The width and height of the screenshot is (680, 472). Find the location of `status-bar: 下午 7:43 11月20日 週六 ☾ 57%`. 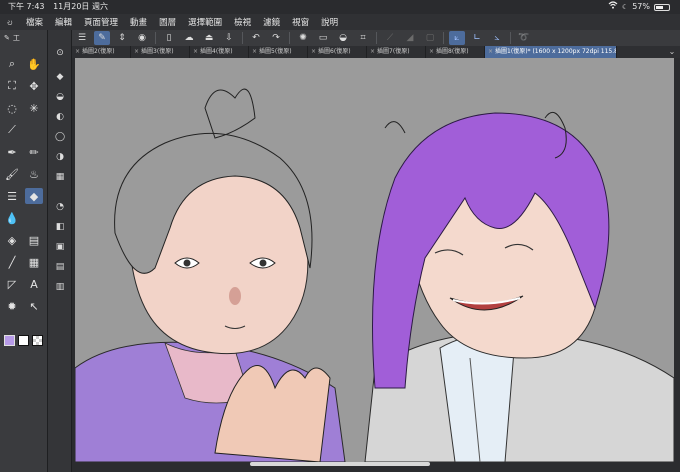

status-bar: 下午 7:43 11月20日 週六 ☾ 57% is located at coordinates (340, 7).